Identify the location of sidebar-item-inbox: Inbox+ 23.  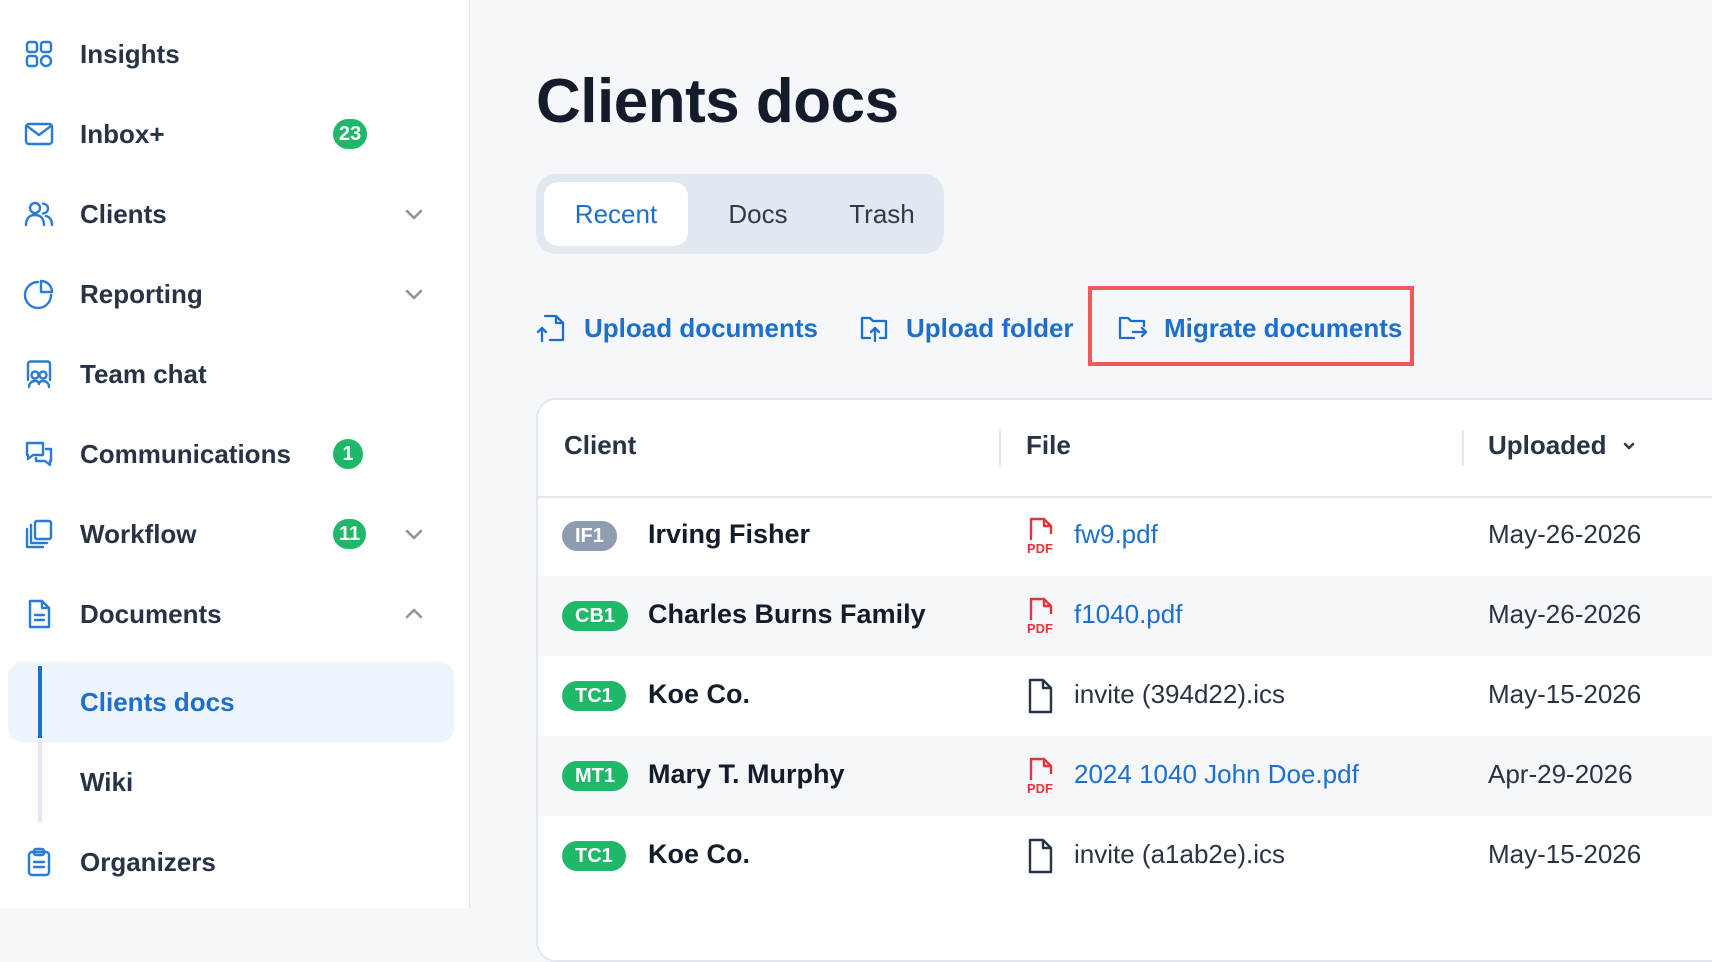
(235, 134).